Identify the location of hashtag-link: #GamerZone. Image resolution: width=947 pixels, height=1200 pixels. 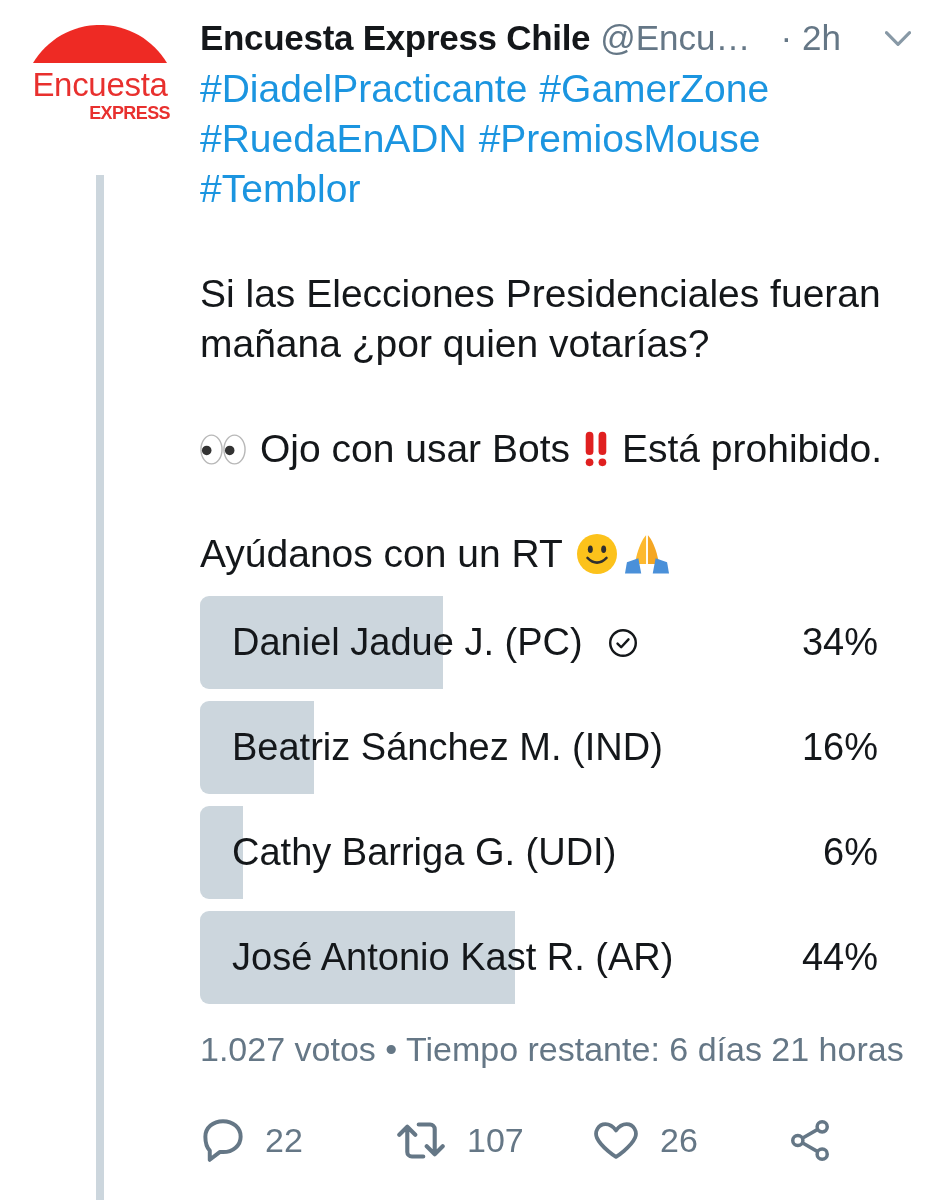
(654, 89).